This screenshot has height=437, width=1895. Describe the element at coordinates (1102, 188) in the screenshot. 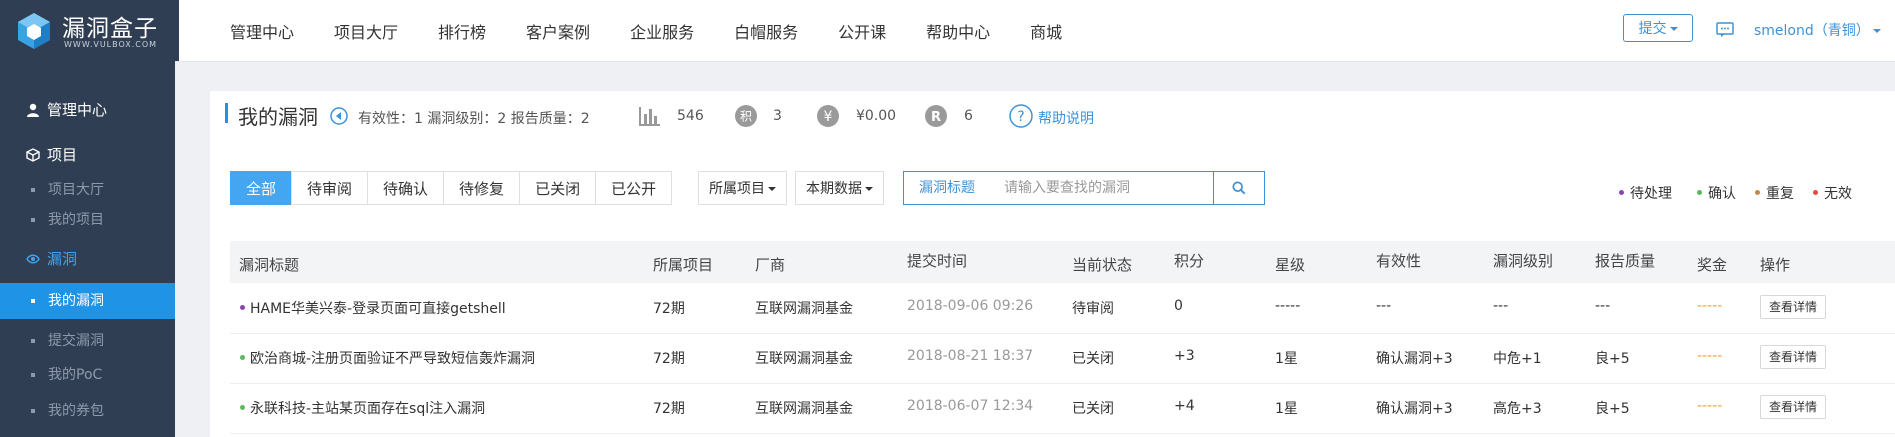

I see `search-input` at that location.